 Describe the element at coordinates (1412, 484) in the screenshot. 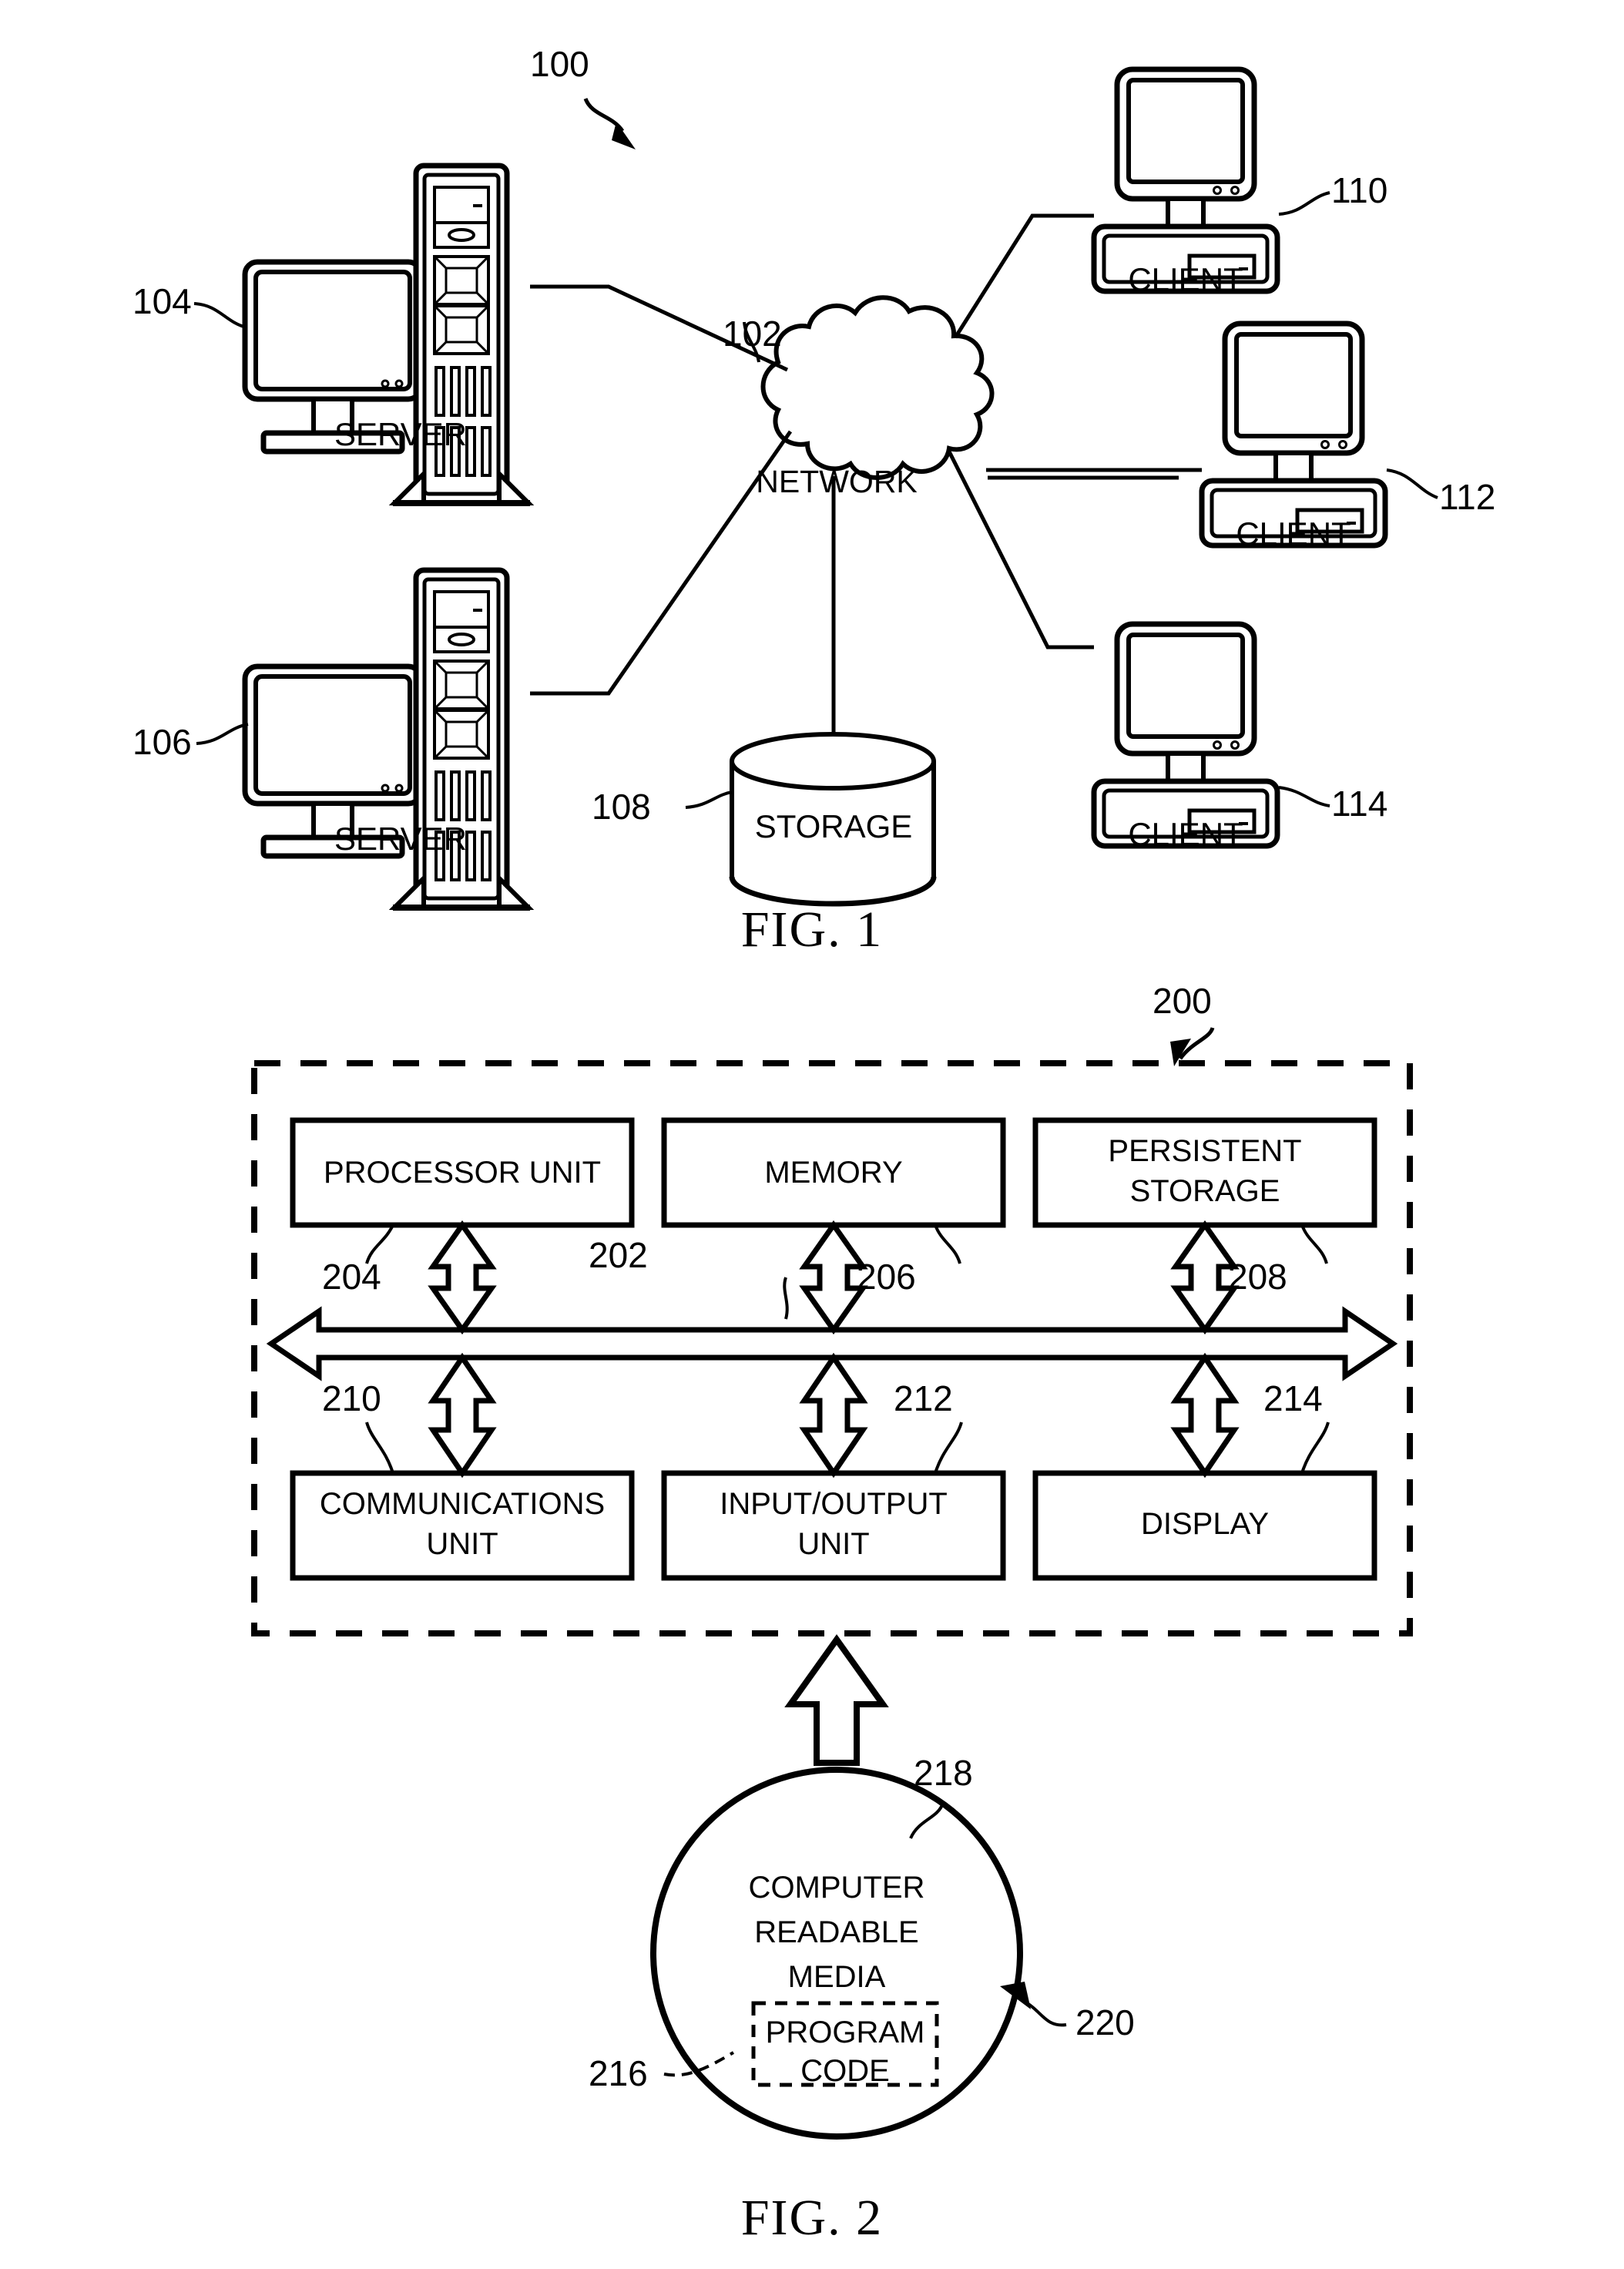

I see `ref-112-leader` at that location.